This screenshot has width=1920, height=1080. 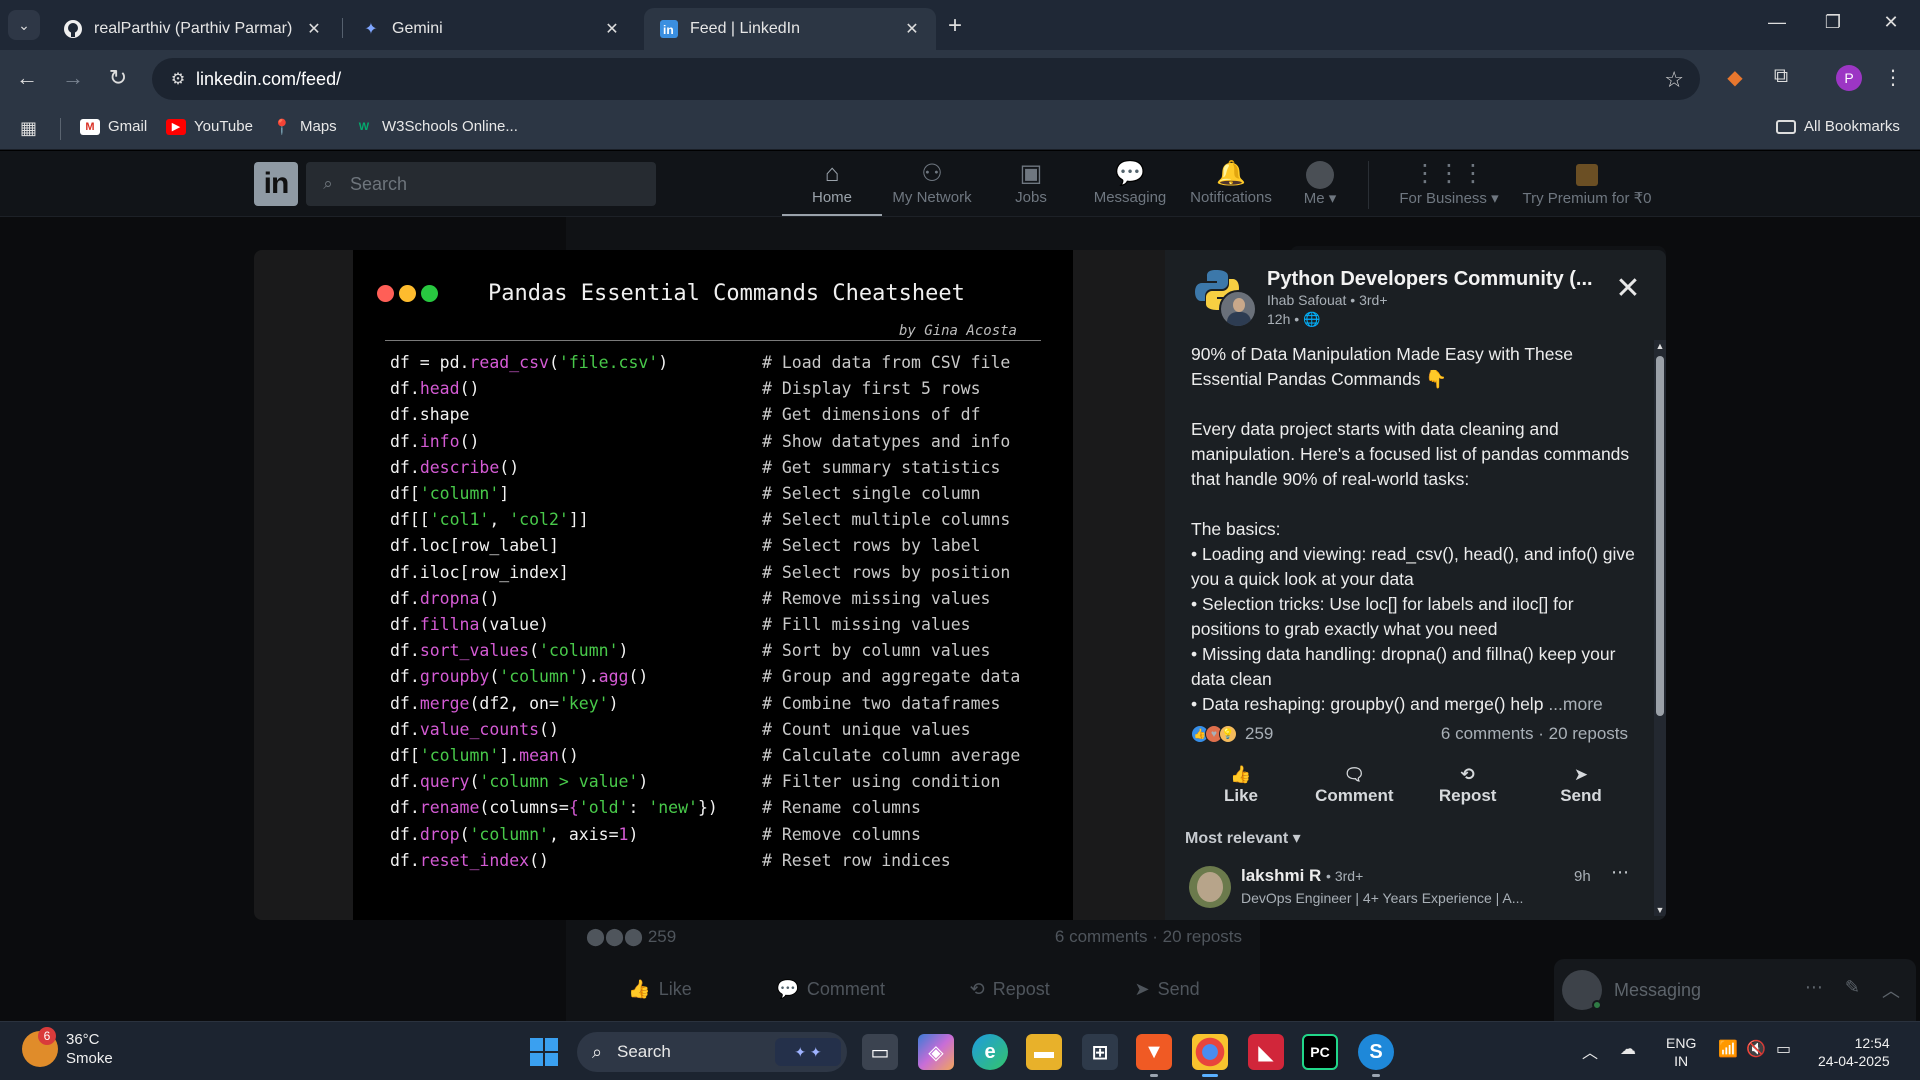 What do you see at coordinates (47, 1036) in the screenshot?
I see `notification-badge: 6` at bounding box center [47, 1036].